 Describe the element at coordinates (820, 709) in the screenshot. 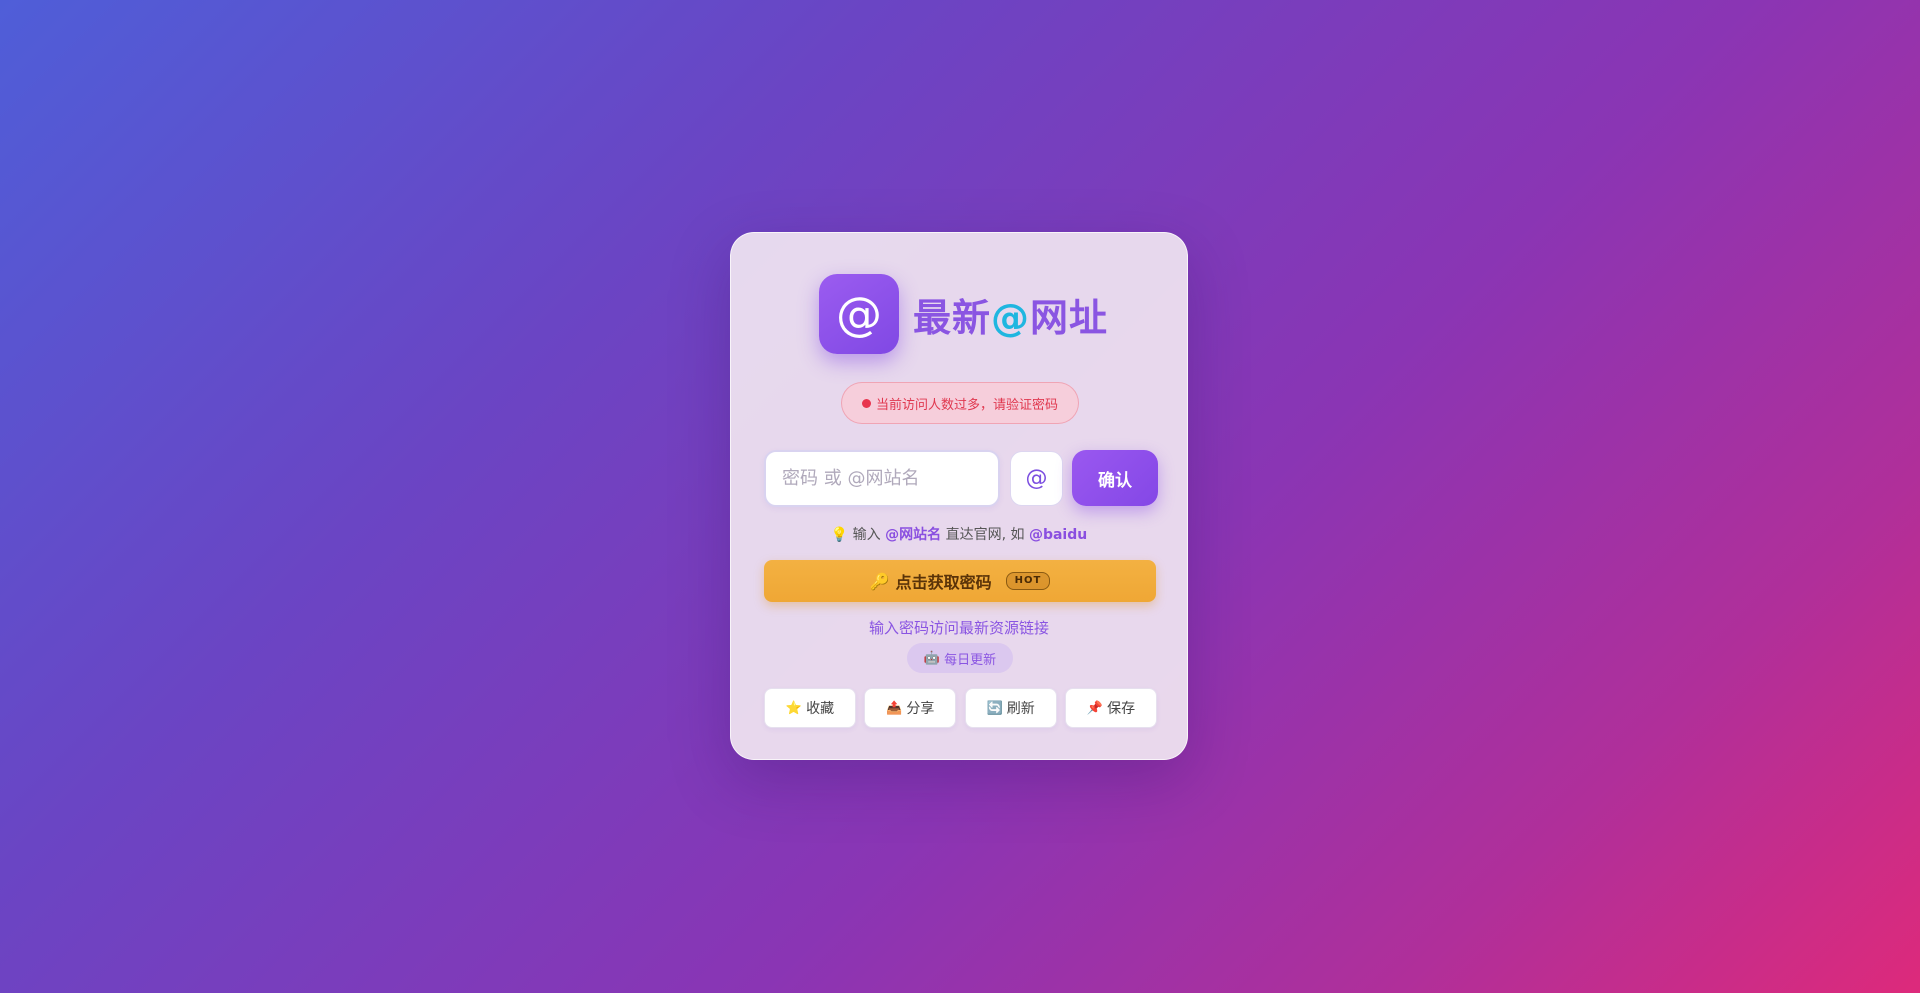

I see `favorite-label: 收藏` at that location.